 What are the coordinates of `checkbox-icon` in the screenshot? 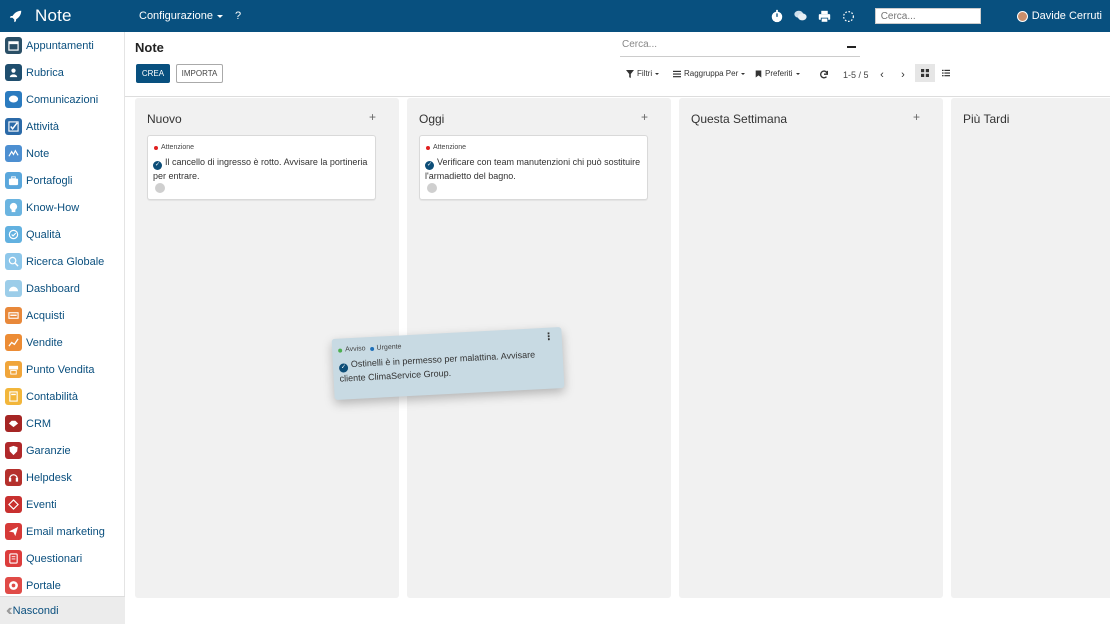 It's located at (13, 126).